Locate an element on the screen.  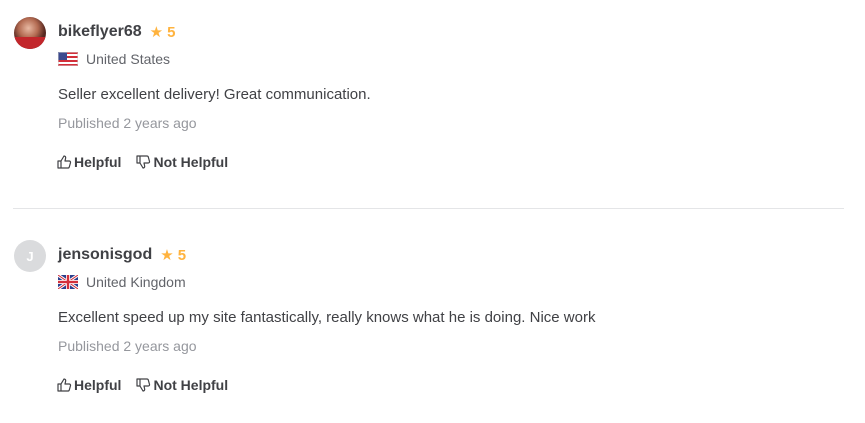
us-flag-icon is located at coordinates (68, 59).